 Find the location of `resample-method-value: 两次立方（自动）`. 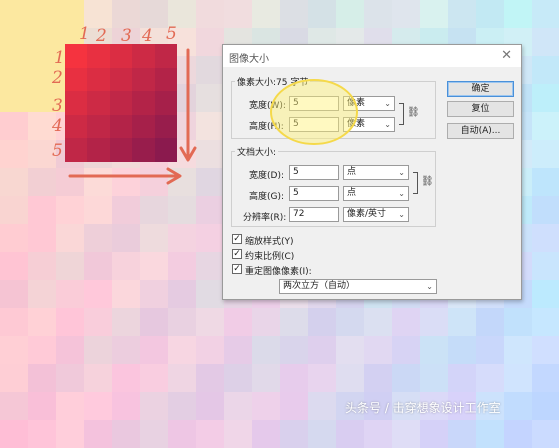

resample-method-value: 两次立方（自动） is located at coordinates (319, 286).